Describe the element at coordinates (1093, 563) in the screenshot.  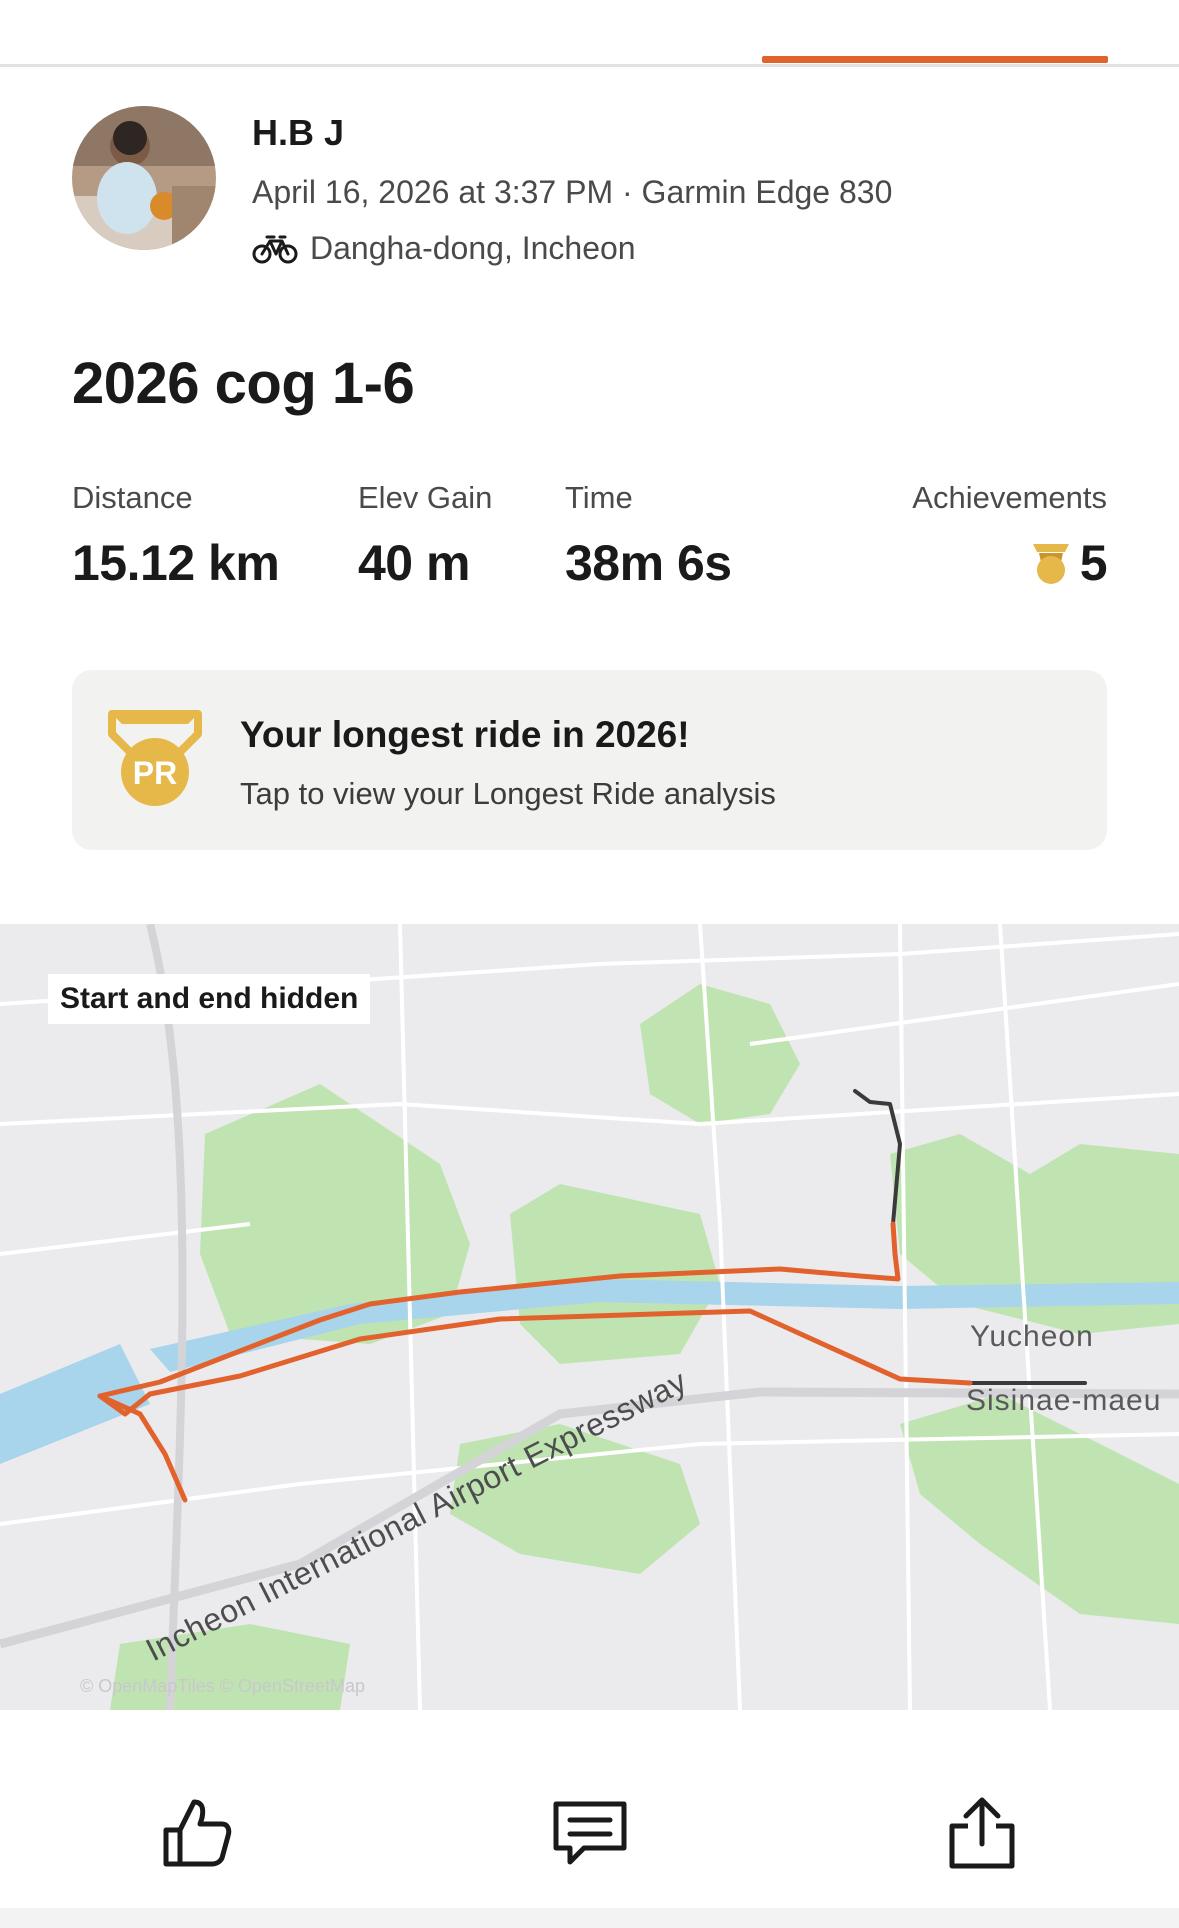
I see `achievement-count: 5` at that location.